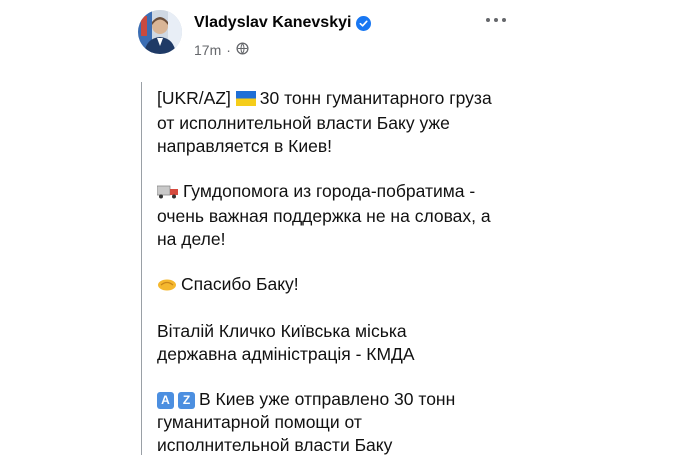 The image size is (685, 457). Describe the element at coordinates (347, 285) in the screenshot. I see `post-line: Спасибо Баку!` at that location.